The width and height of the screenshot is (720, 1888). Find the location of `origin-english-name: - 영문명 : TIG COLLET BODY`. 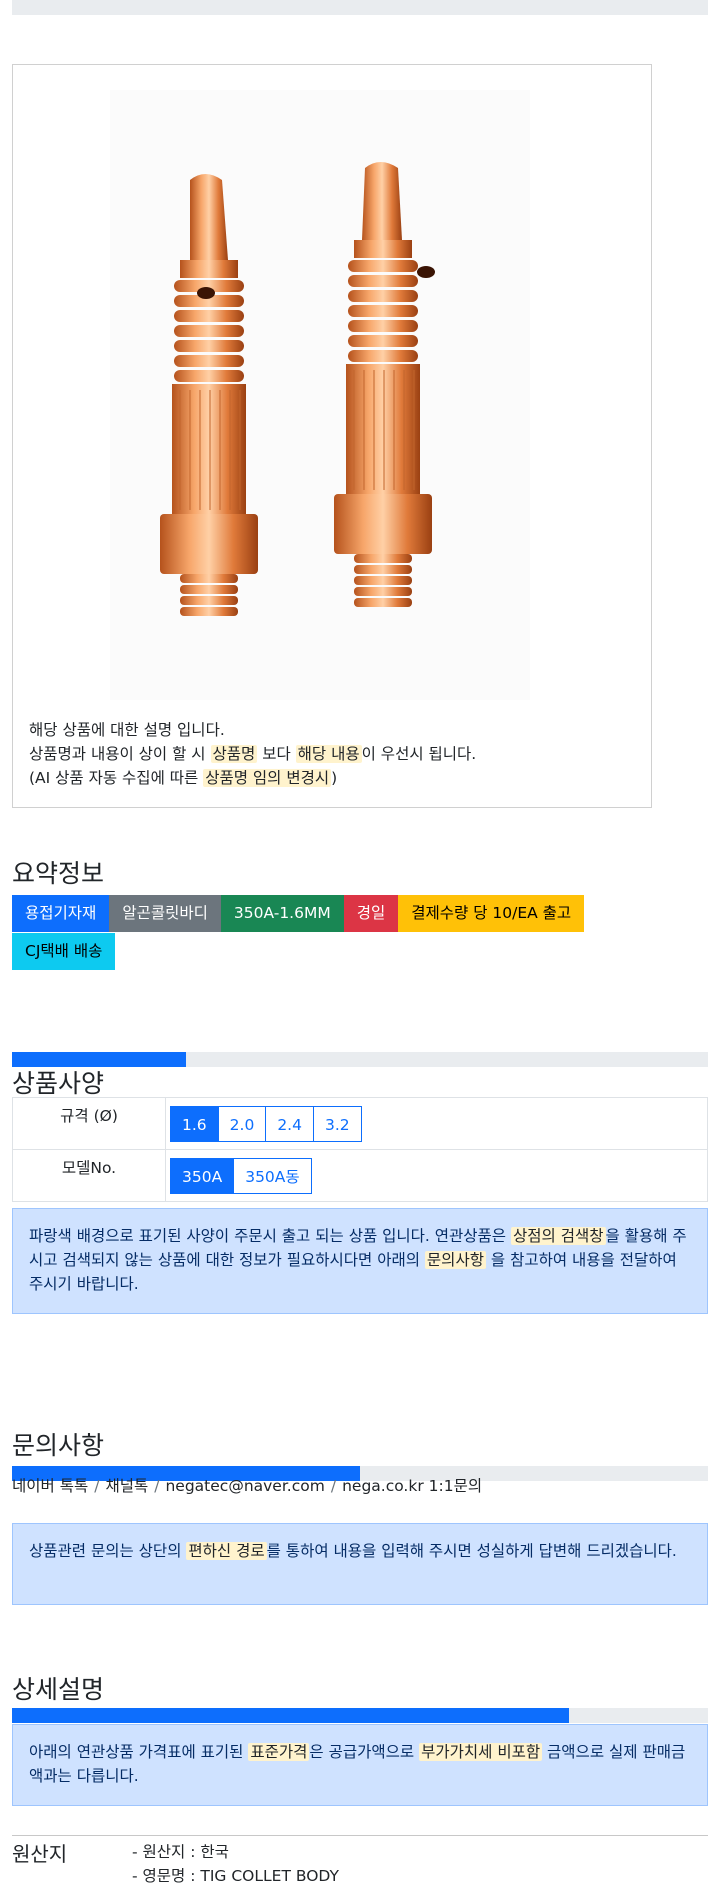

origin-english-name: - 영문명 : TIG COLLET BODY is located at coordinates (235, 1876).